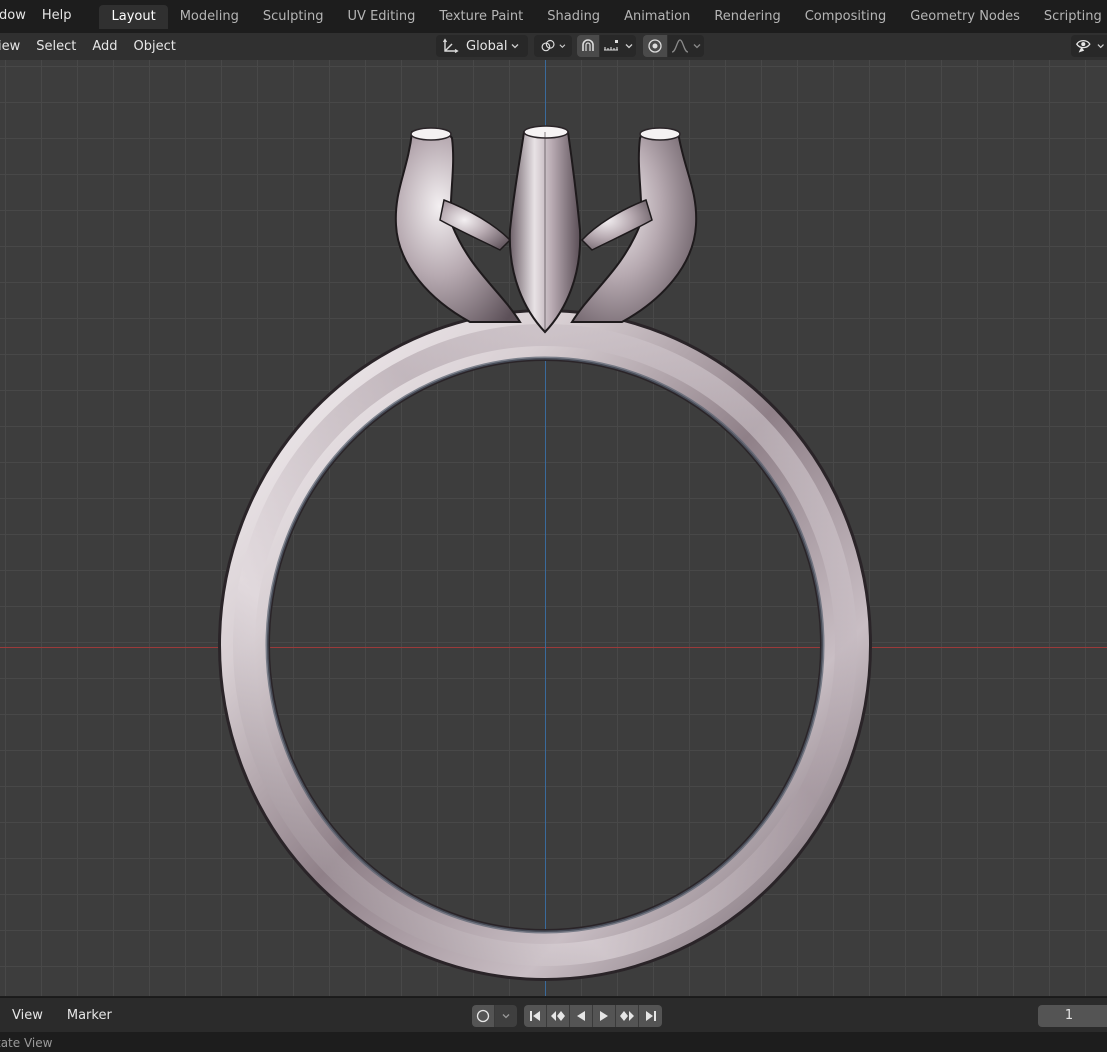 This screenshot has height=1052, width=1107. I want to click on pivot-point-dropdown, so click(553, 46).